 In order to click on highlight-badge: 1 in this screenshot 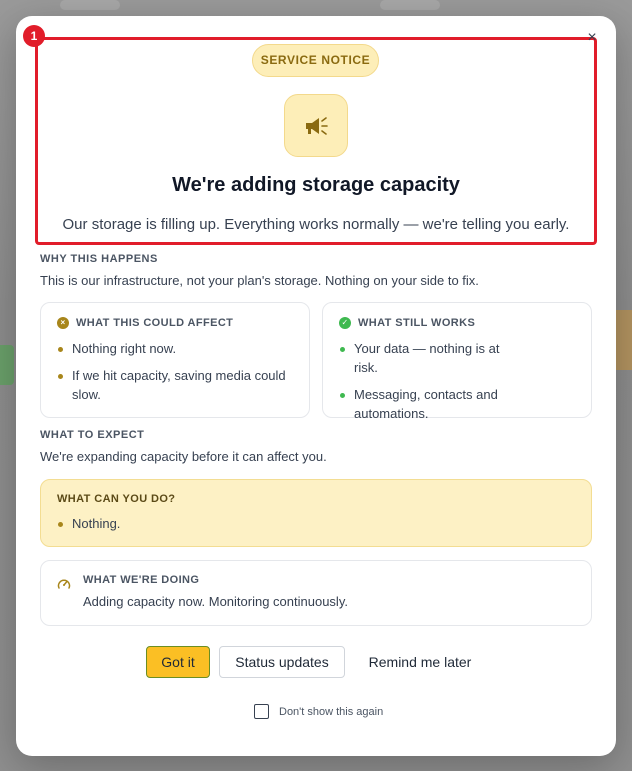, I will do `click(34, 36)`.